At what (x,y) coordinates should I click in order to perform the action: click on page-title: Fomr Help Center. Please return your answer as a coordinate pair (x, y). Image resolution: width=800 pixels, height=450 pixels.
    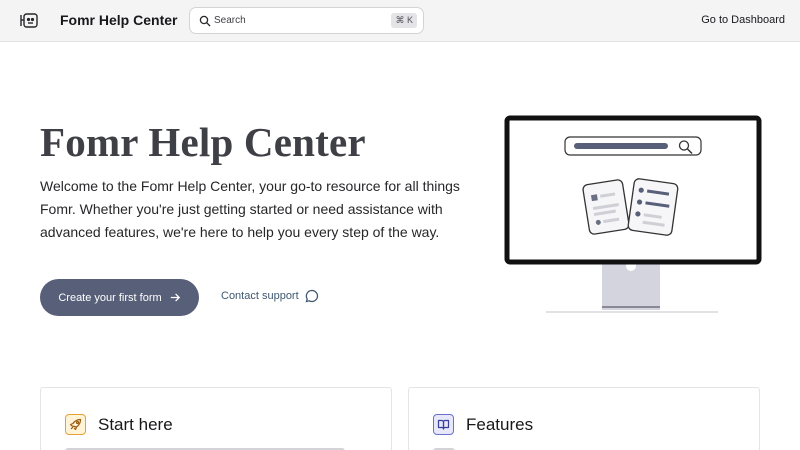
    Looking at the image, I should click on (203, 142).